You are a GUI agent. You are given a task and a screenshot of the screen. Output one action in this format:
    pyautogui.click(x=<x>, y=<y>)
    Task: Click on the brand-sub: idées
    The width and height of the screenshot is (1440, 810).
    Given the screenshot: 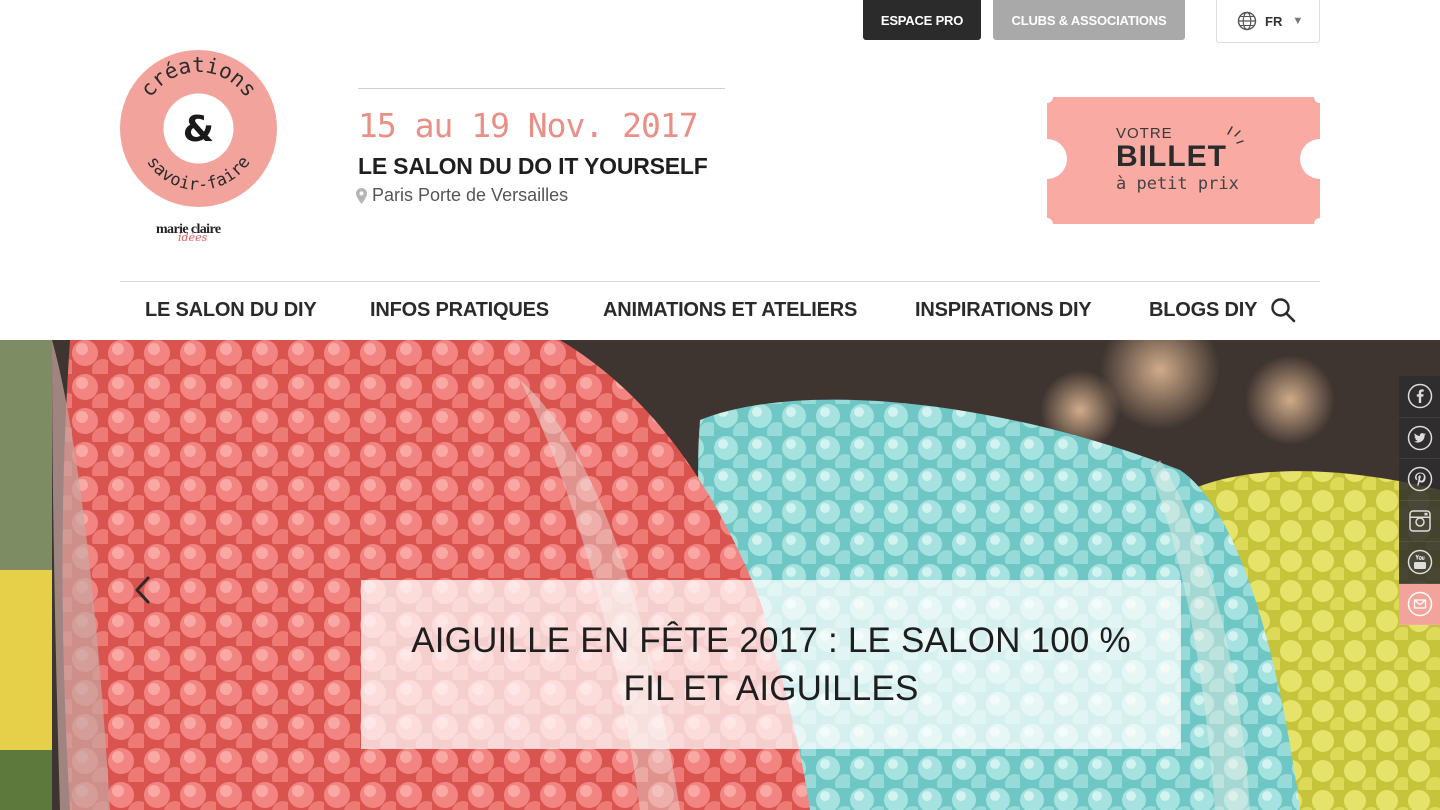 What is the action you would take?
    pyautogui.click(x=193, y=237)
    